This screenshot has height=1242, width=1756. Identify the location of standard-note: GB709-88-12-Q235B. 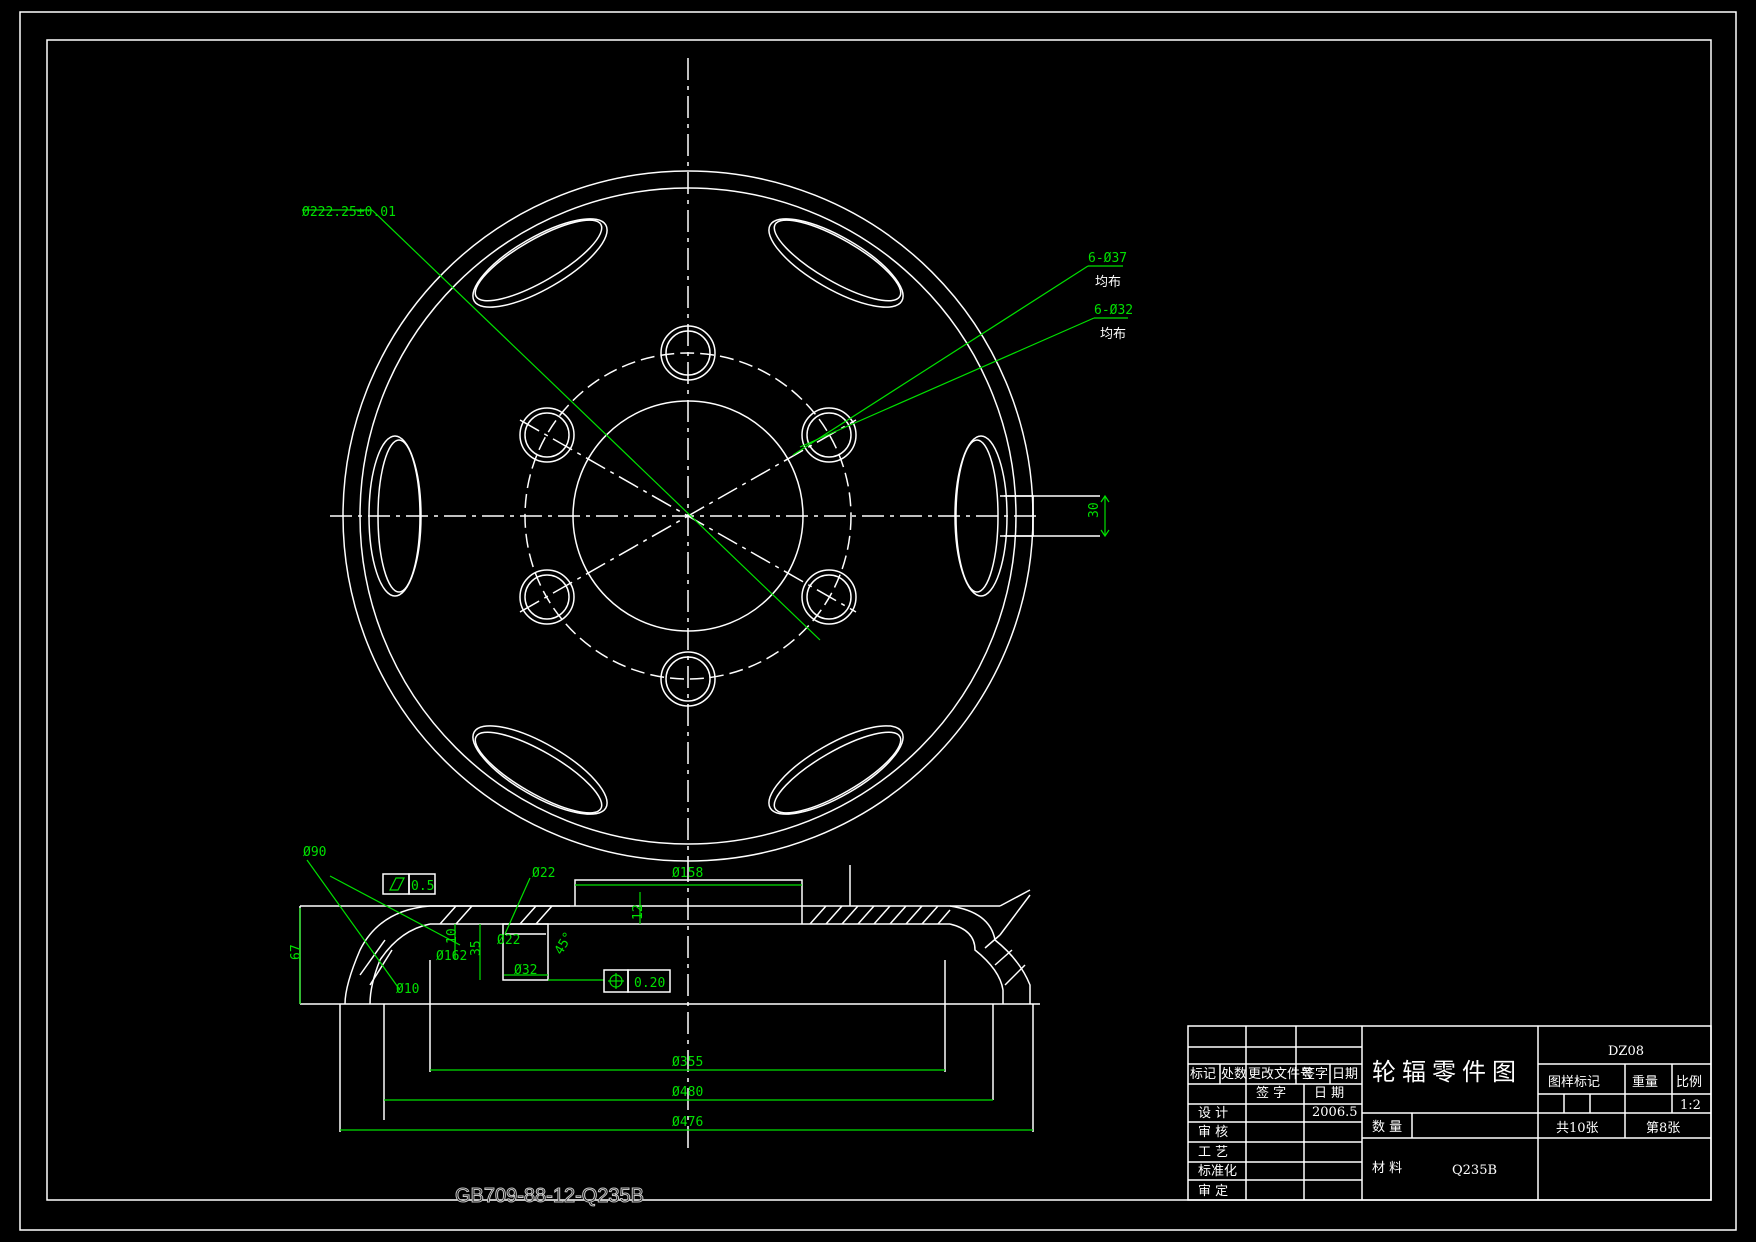
(549, 1196).